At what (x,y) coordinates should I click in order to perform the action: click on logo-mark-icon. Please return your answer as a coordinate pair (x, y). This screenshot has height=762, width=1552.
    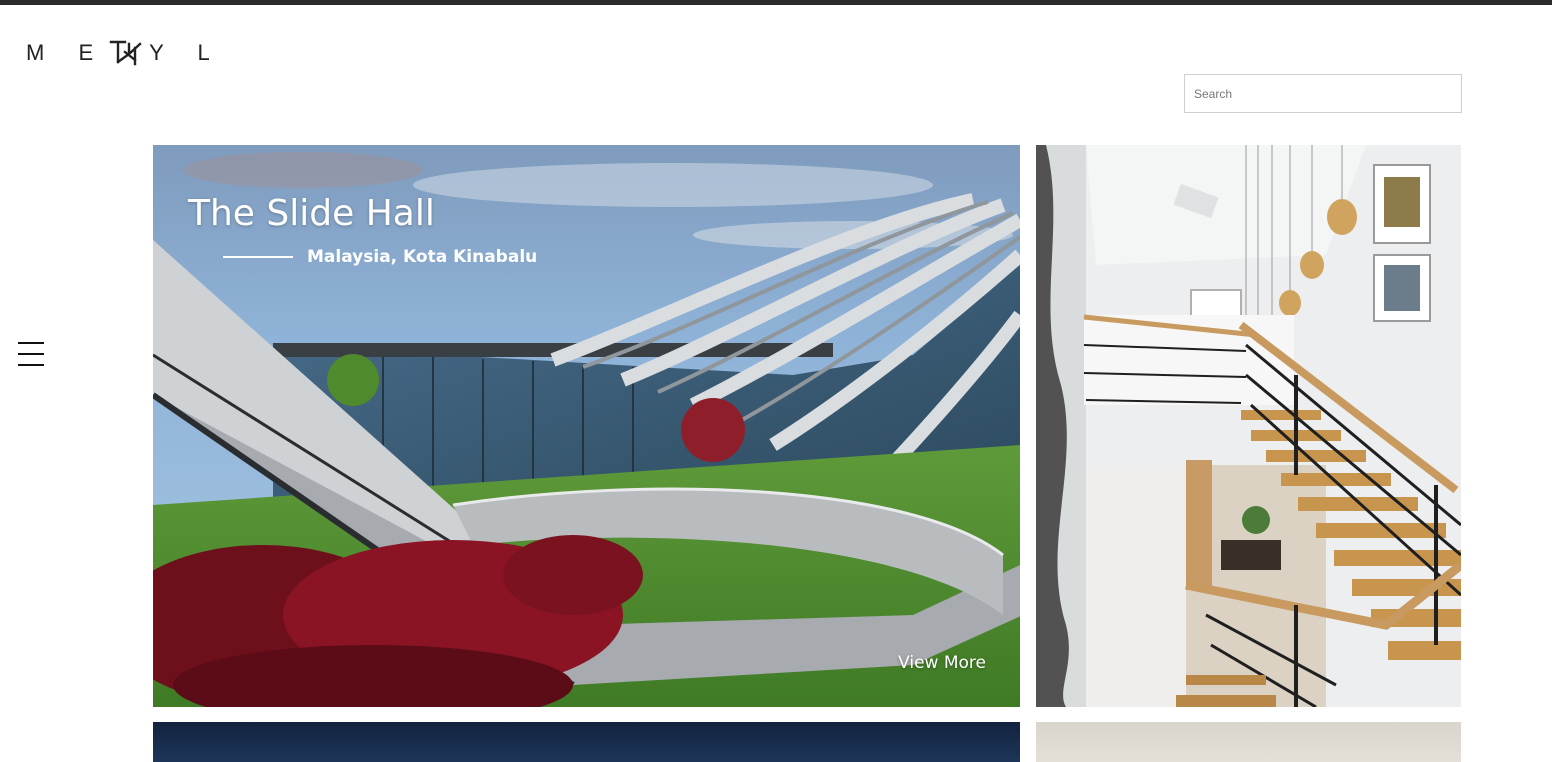
    Looking at the image, I should click on (125, 53).